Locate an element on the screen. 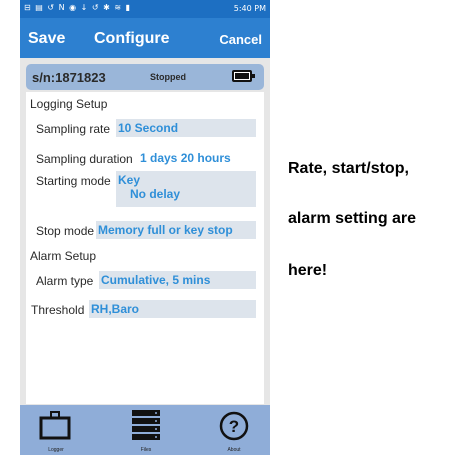 This screenshot has height=455, width=456. help-icon: ? is located at coordinates (234, 426).